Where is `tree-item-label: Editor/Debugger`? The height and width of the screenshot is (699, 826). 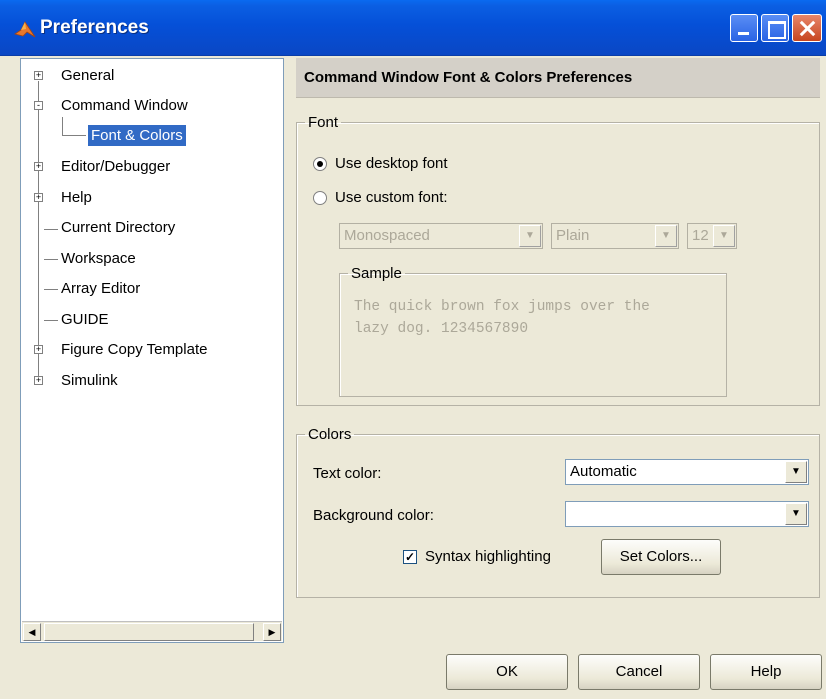
tree-item-label: Editor/Debugger is located at coordinates (116, 166).